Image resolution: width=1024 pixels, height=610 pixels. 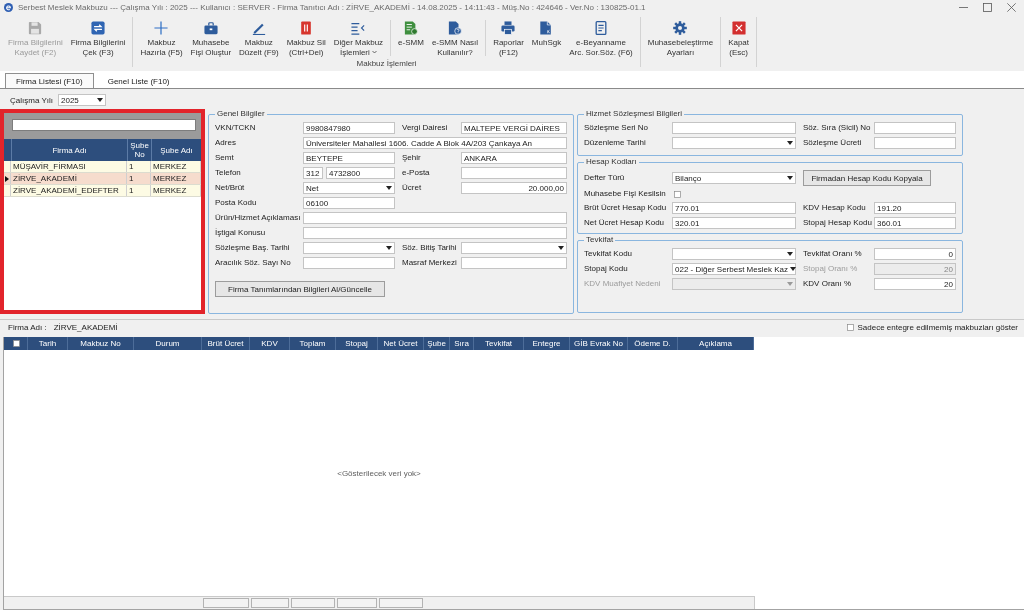 What do you see at coordinates (915, 223) in the screenshot?
I see `text-field: 360.01` at bounding box center [915, 223].